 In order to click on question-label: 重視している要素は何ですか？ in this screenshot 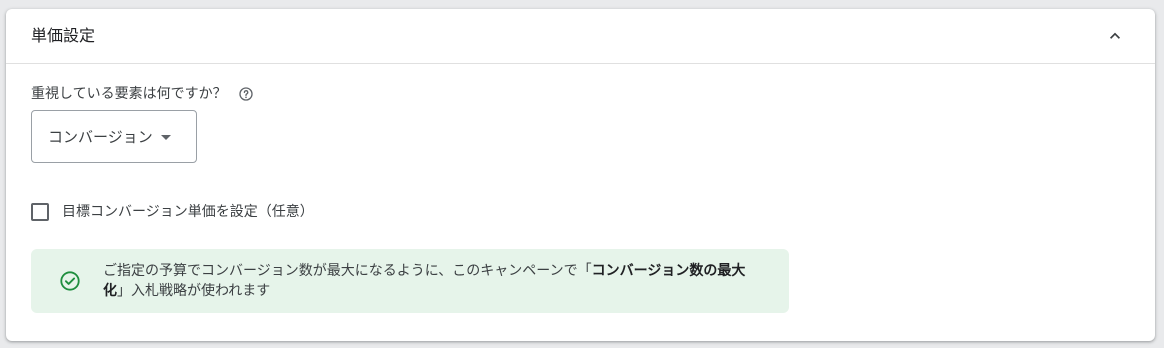, I will do `click(129, 94)`.